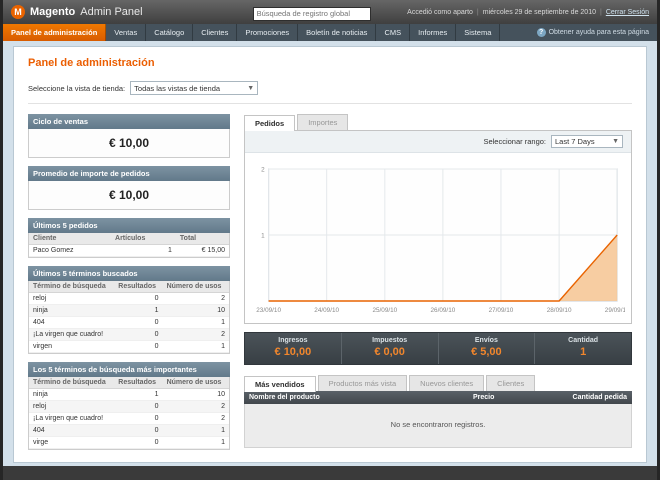 The image size is (660, 480). What do you see at coordinates (263, 169) in the screenshot?
I see `svg-text: 2` at bounding box center [263, 169].